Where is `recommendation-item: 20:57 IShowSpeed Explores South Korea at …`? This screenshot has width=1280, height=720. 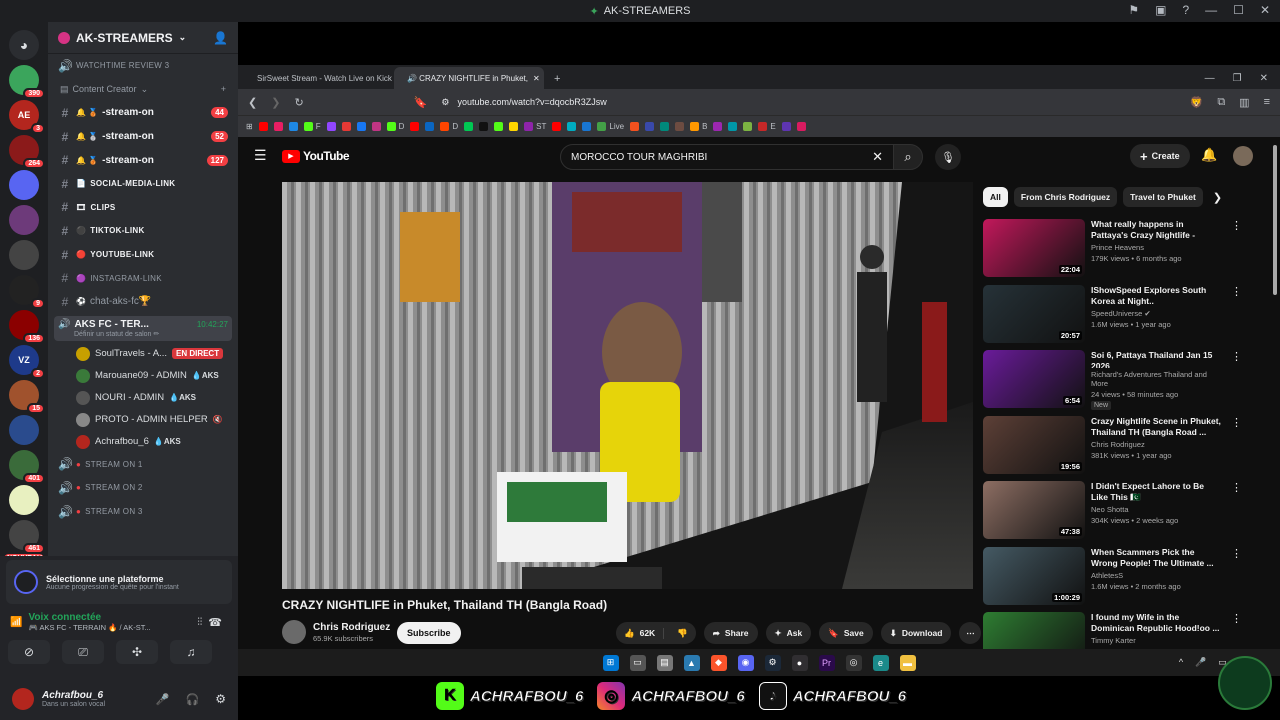 recommendation-item: 20:57 IShowSpeed Explores South Korea at … is located at coordinates (1128, 314).